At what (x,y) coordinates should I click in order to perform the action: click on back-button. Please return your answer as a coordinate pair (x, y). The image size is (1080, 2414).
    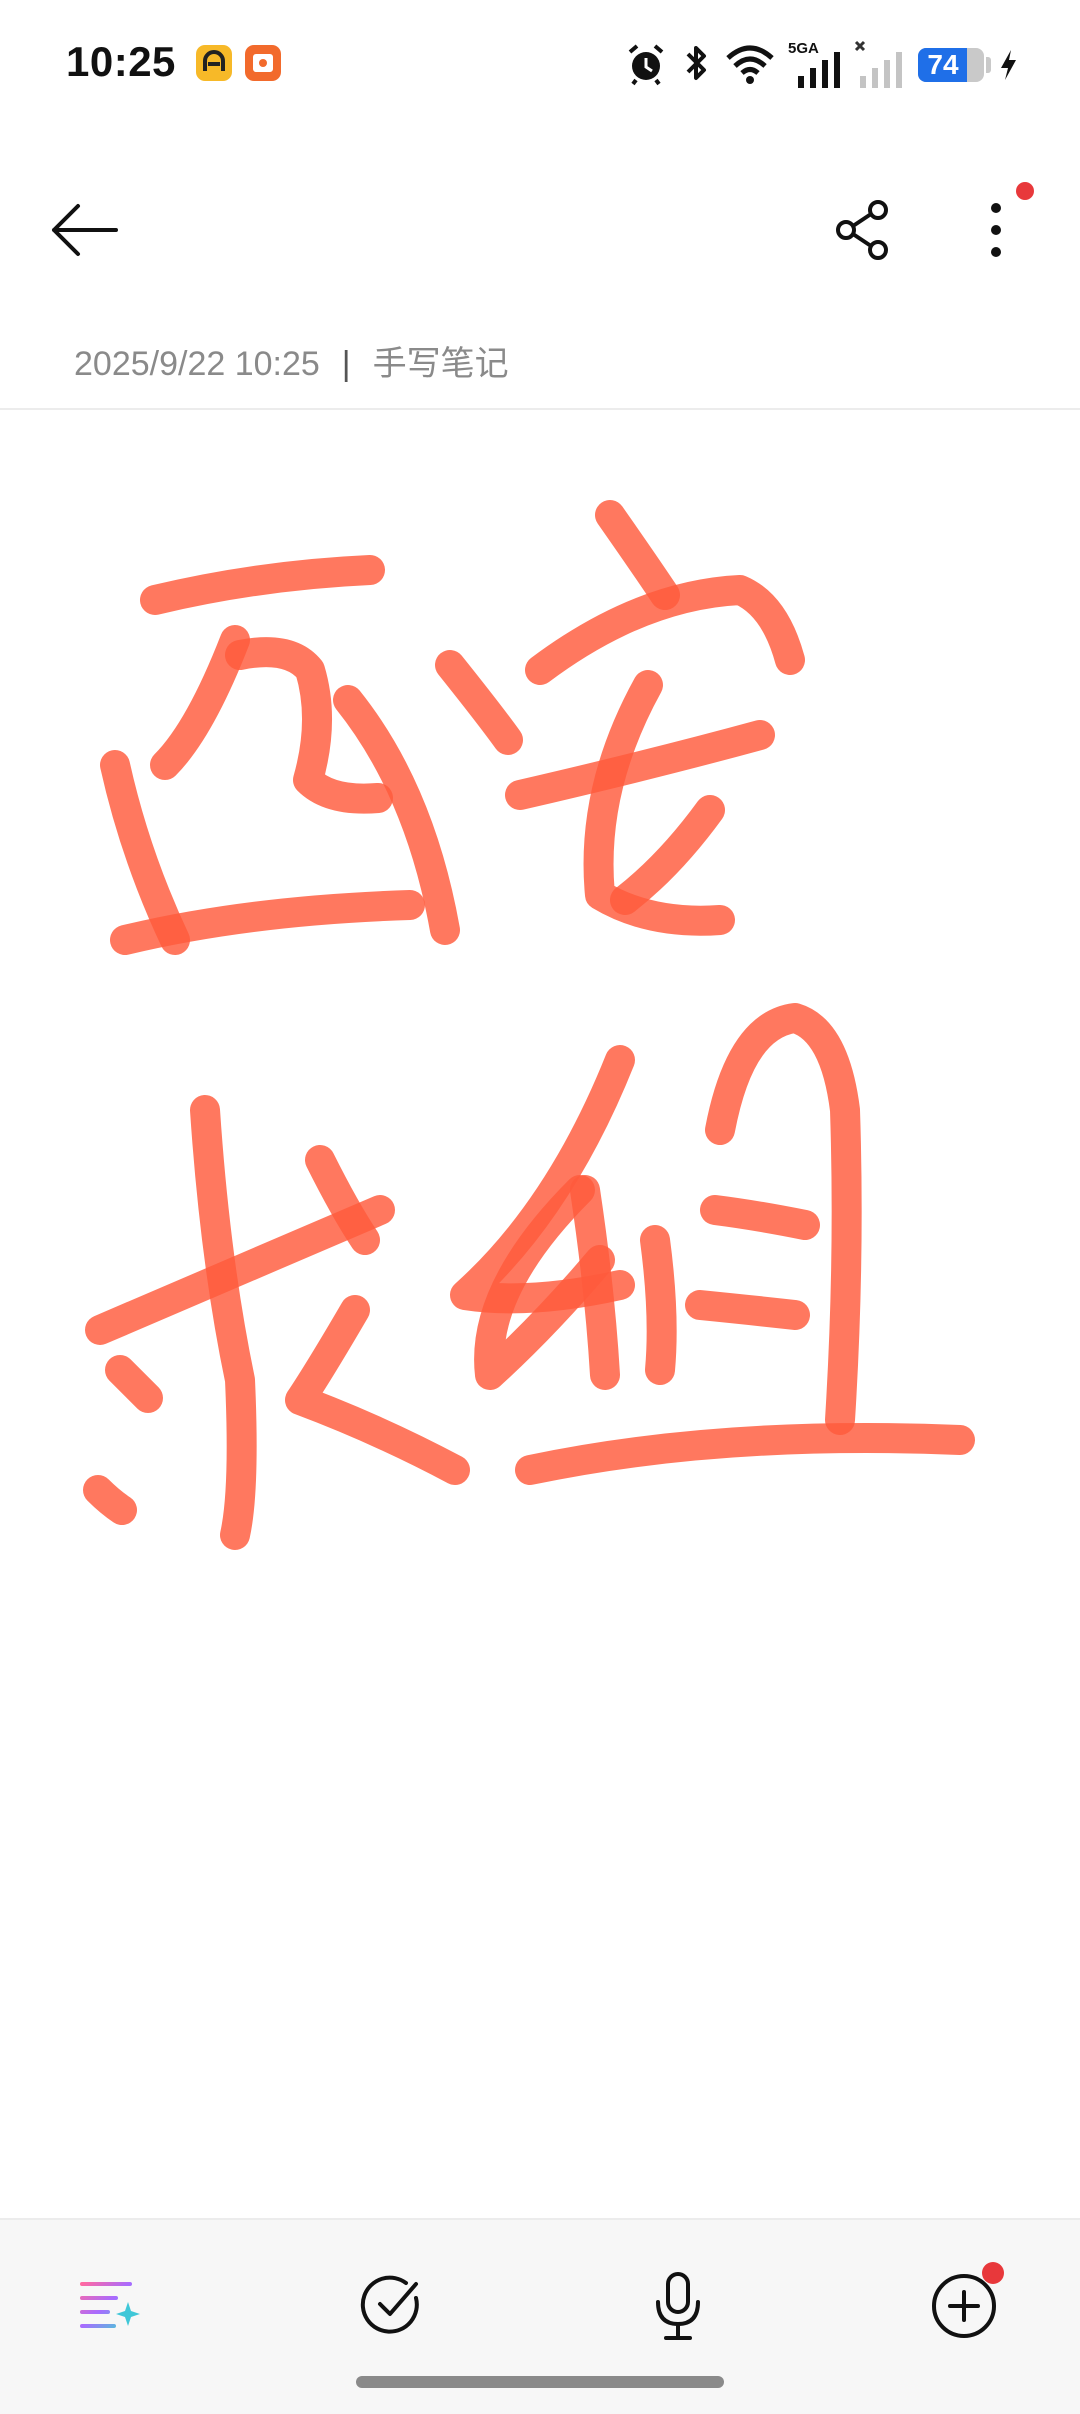
    Looking at the image, I should click on (84, 230).